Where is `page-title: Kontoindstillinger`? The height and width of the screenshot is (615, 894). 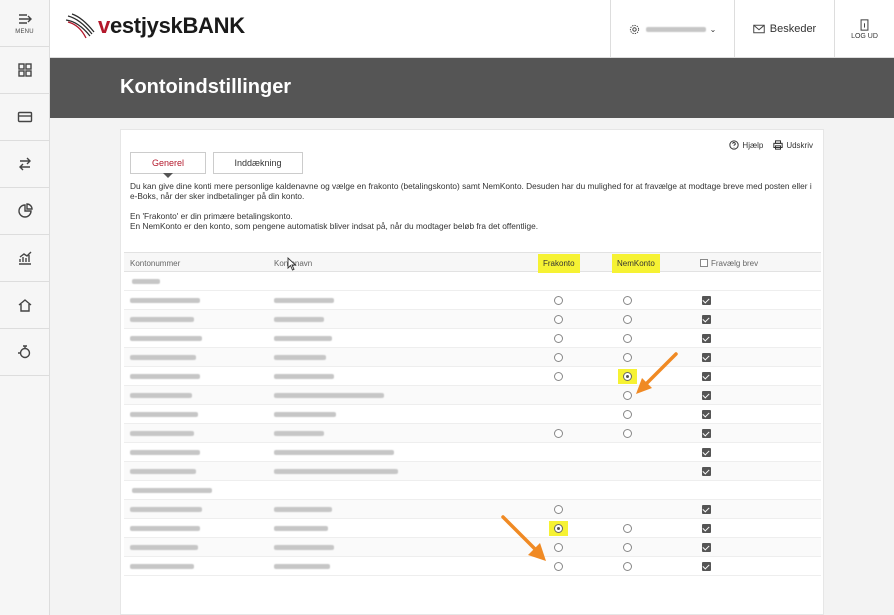 page-title: Kontoindstillinger is located at coordinates (206, 87).